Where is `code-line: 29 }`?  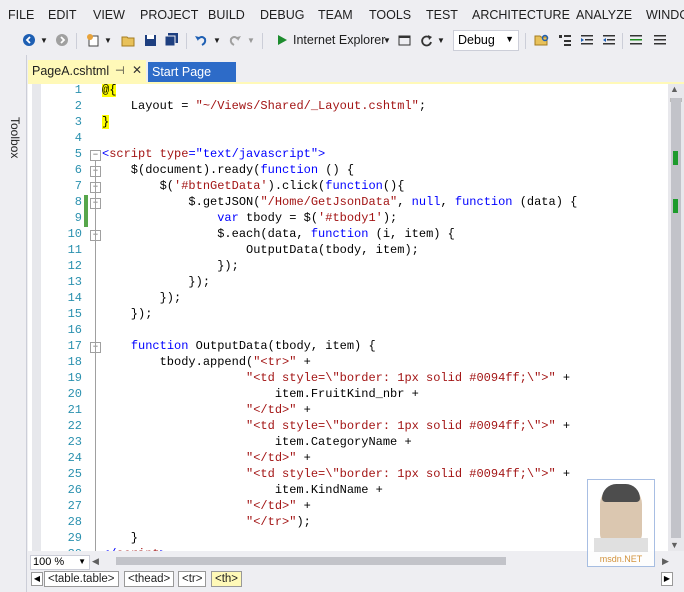
code-line: 29 } is located at coordinates (348, 539).